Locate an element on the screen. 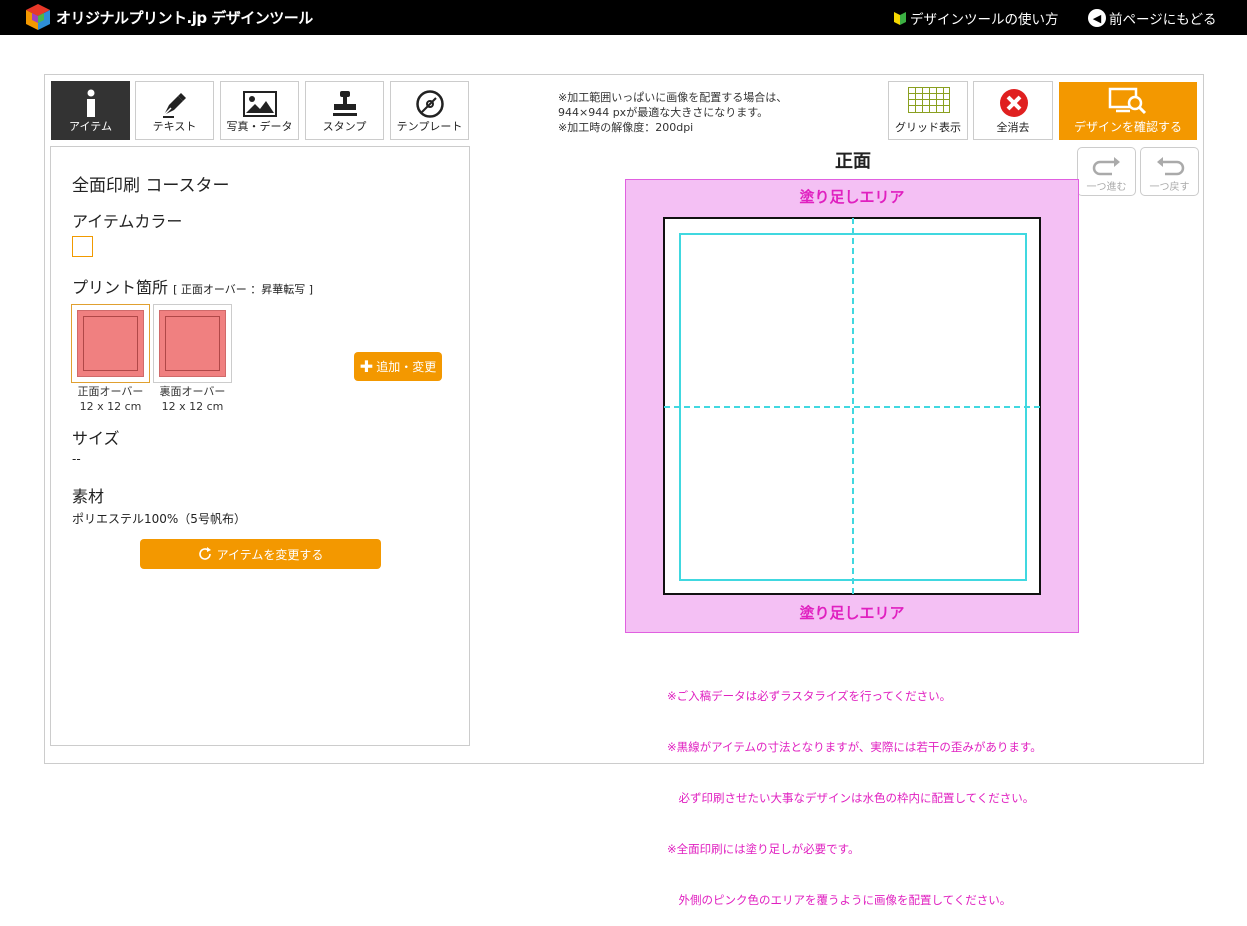 Image resolution: width=1247 pixels, height=926 pixels. print-position-back is located at coordinates (192, 343).